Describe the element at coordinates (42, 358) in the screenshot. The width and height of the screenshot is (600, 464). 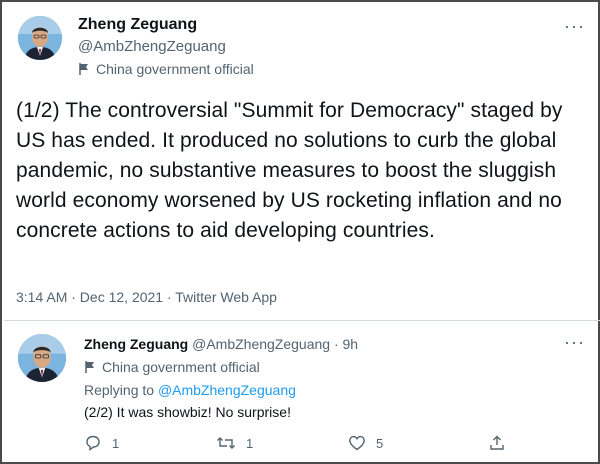
I see `reply-avatar` at that location.